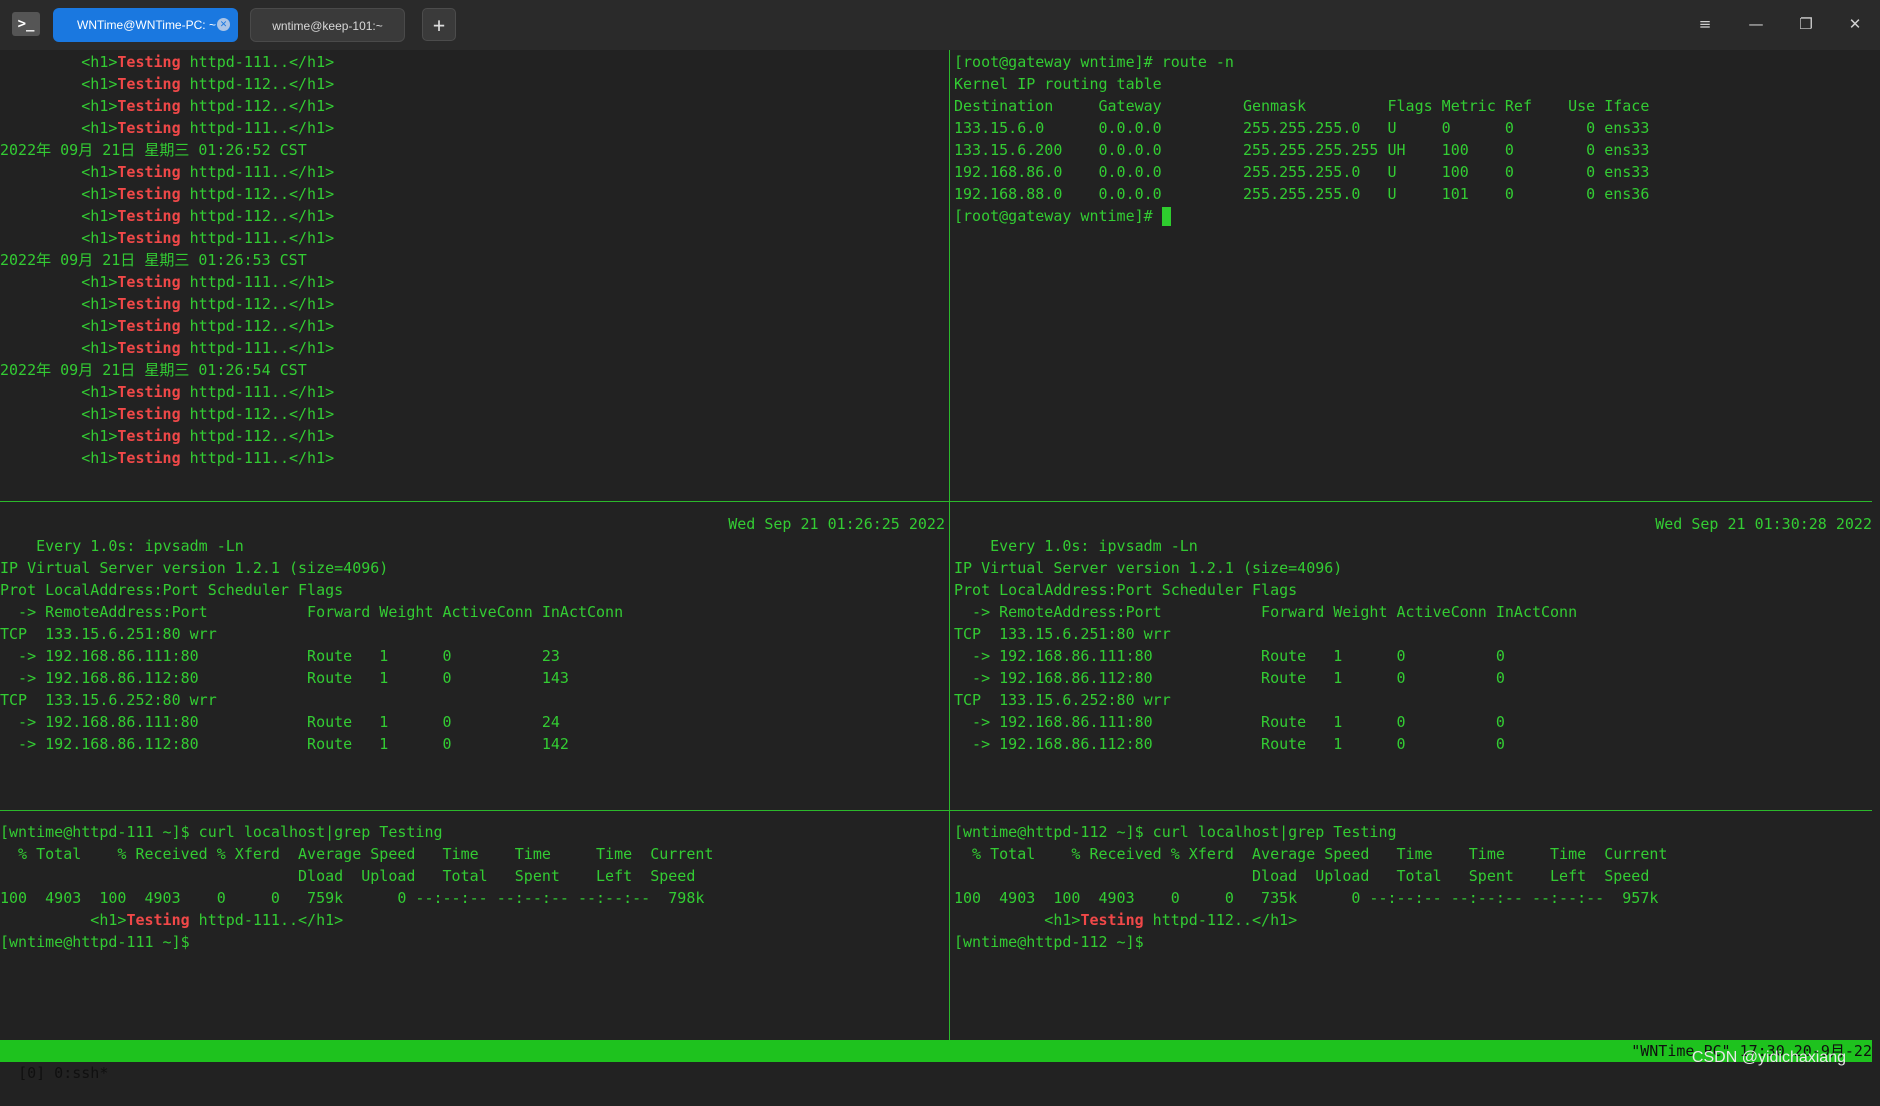 This screenshot has width=1880, height=1106. What do you see at coordinates (172, 590) in the screenshot?
I see `terminal-line: Prot LocalAddress:Port Scheduler Flags` at bounding box center [172, 590].